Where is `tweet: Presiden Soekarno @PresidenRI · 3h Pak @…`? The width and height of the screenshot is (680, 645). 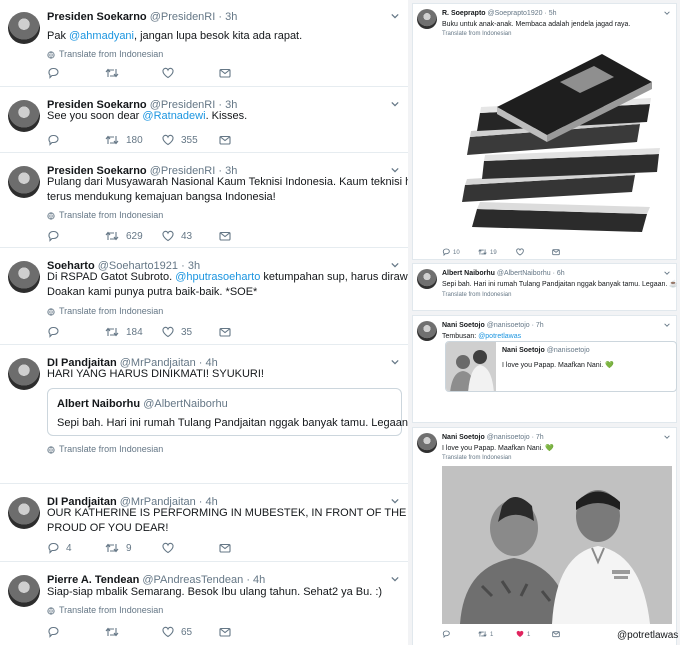
tweet: Presiden Soekarno @PresidenRI · 3h Pak @… is located at coordinates (204, 43).